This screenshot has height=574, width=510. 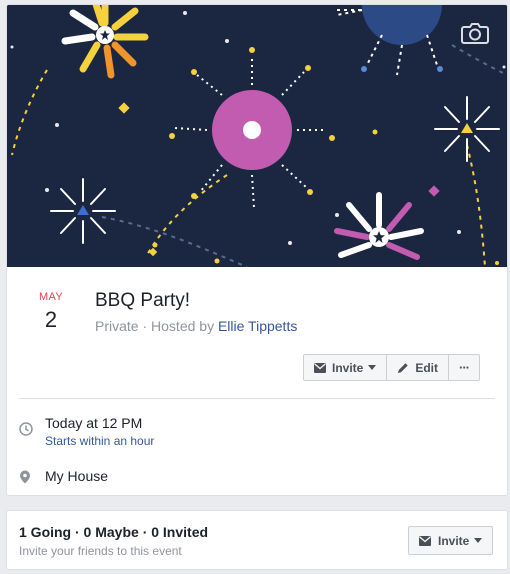 I want to click on event-date: MAY 2, so click(x=51, y=312).